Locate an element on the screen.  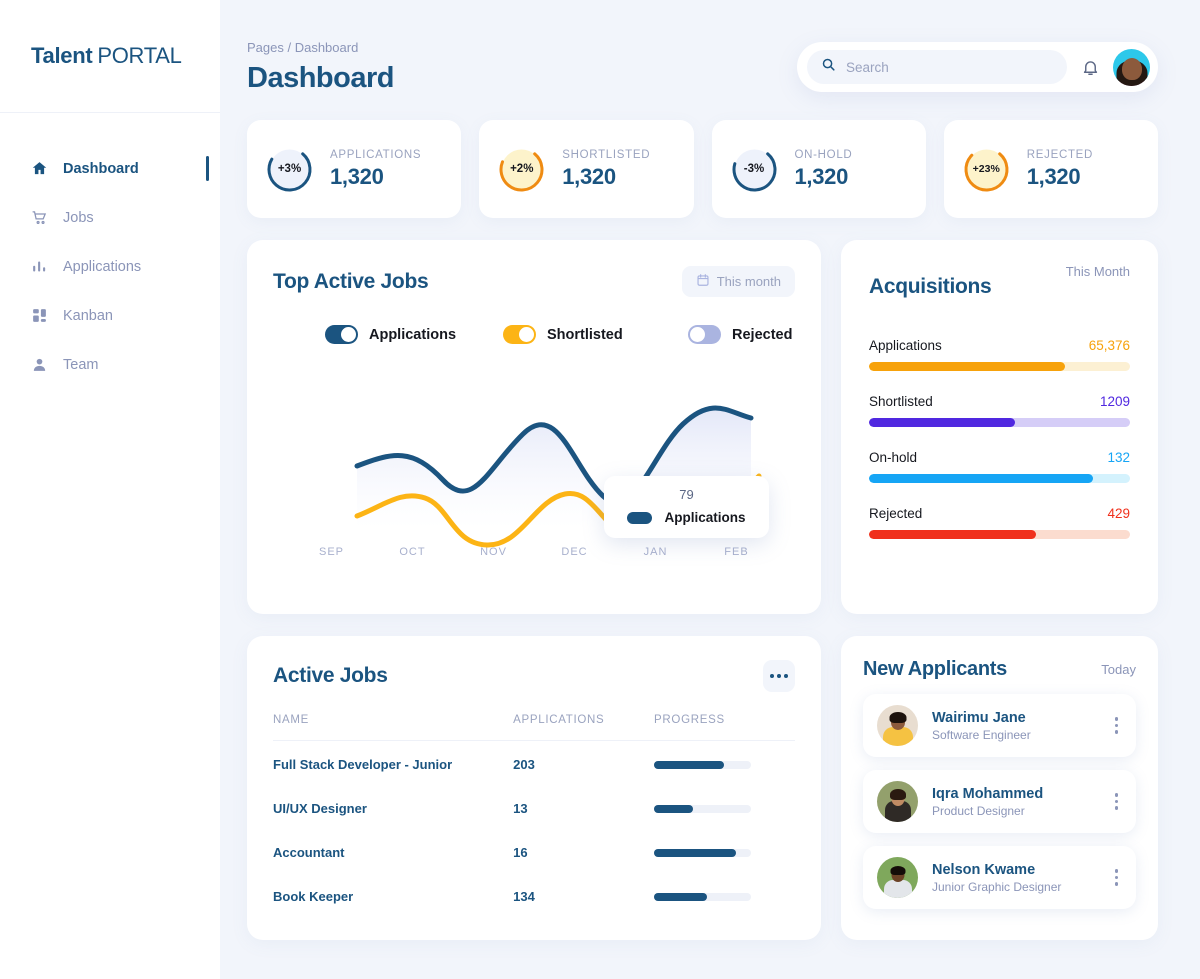
breadcrumb: Pages / Dashboard is located at coordinates (522, 47).